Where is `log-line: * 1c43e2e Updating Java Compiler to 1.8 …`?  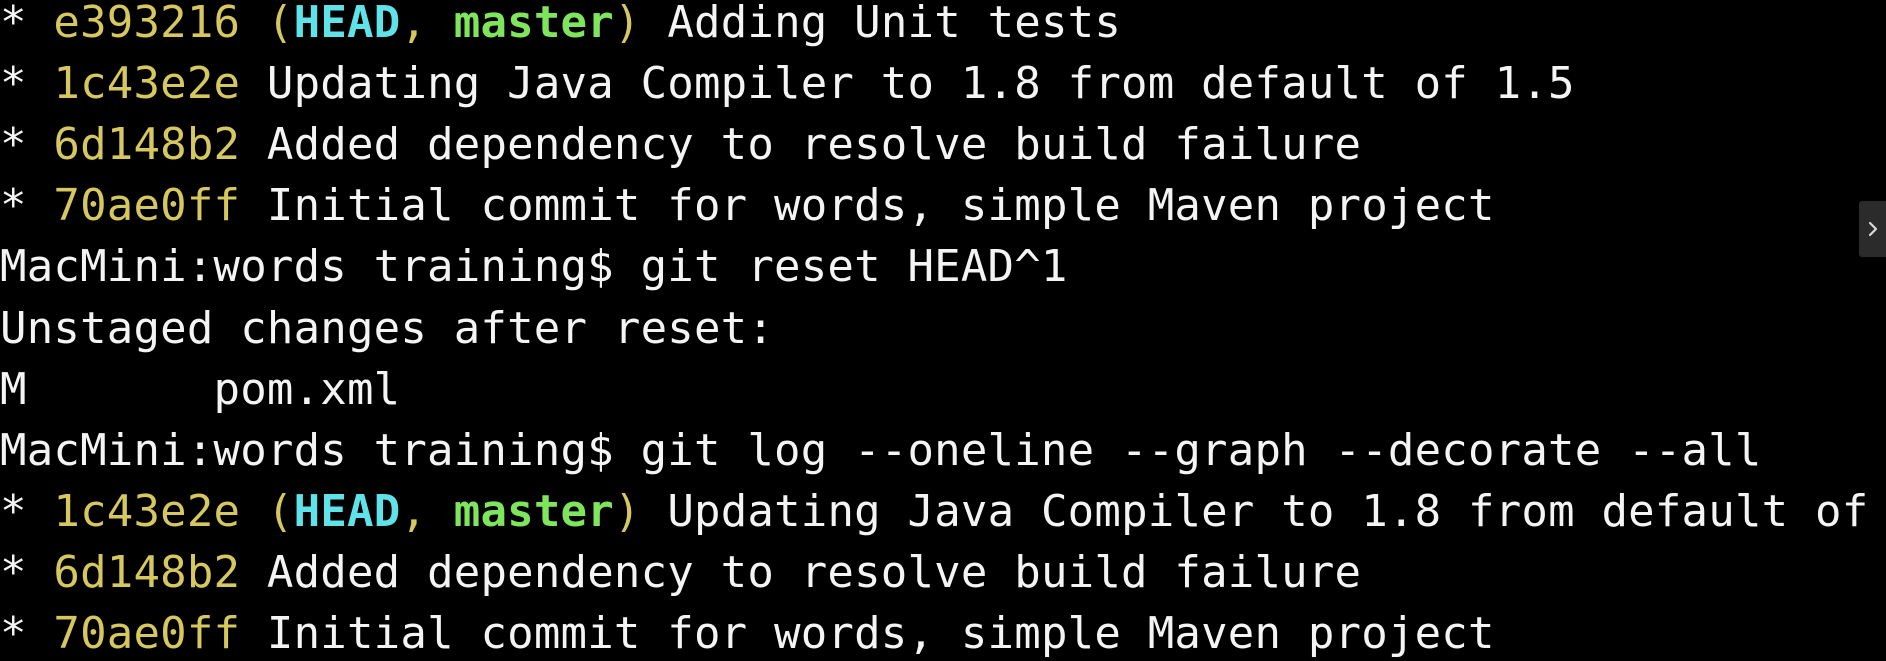 log-line: * 1c43e2e Updating Java Compiler to 1.8 … is located at coordinates (787, 83).